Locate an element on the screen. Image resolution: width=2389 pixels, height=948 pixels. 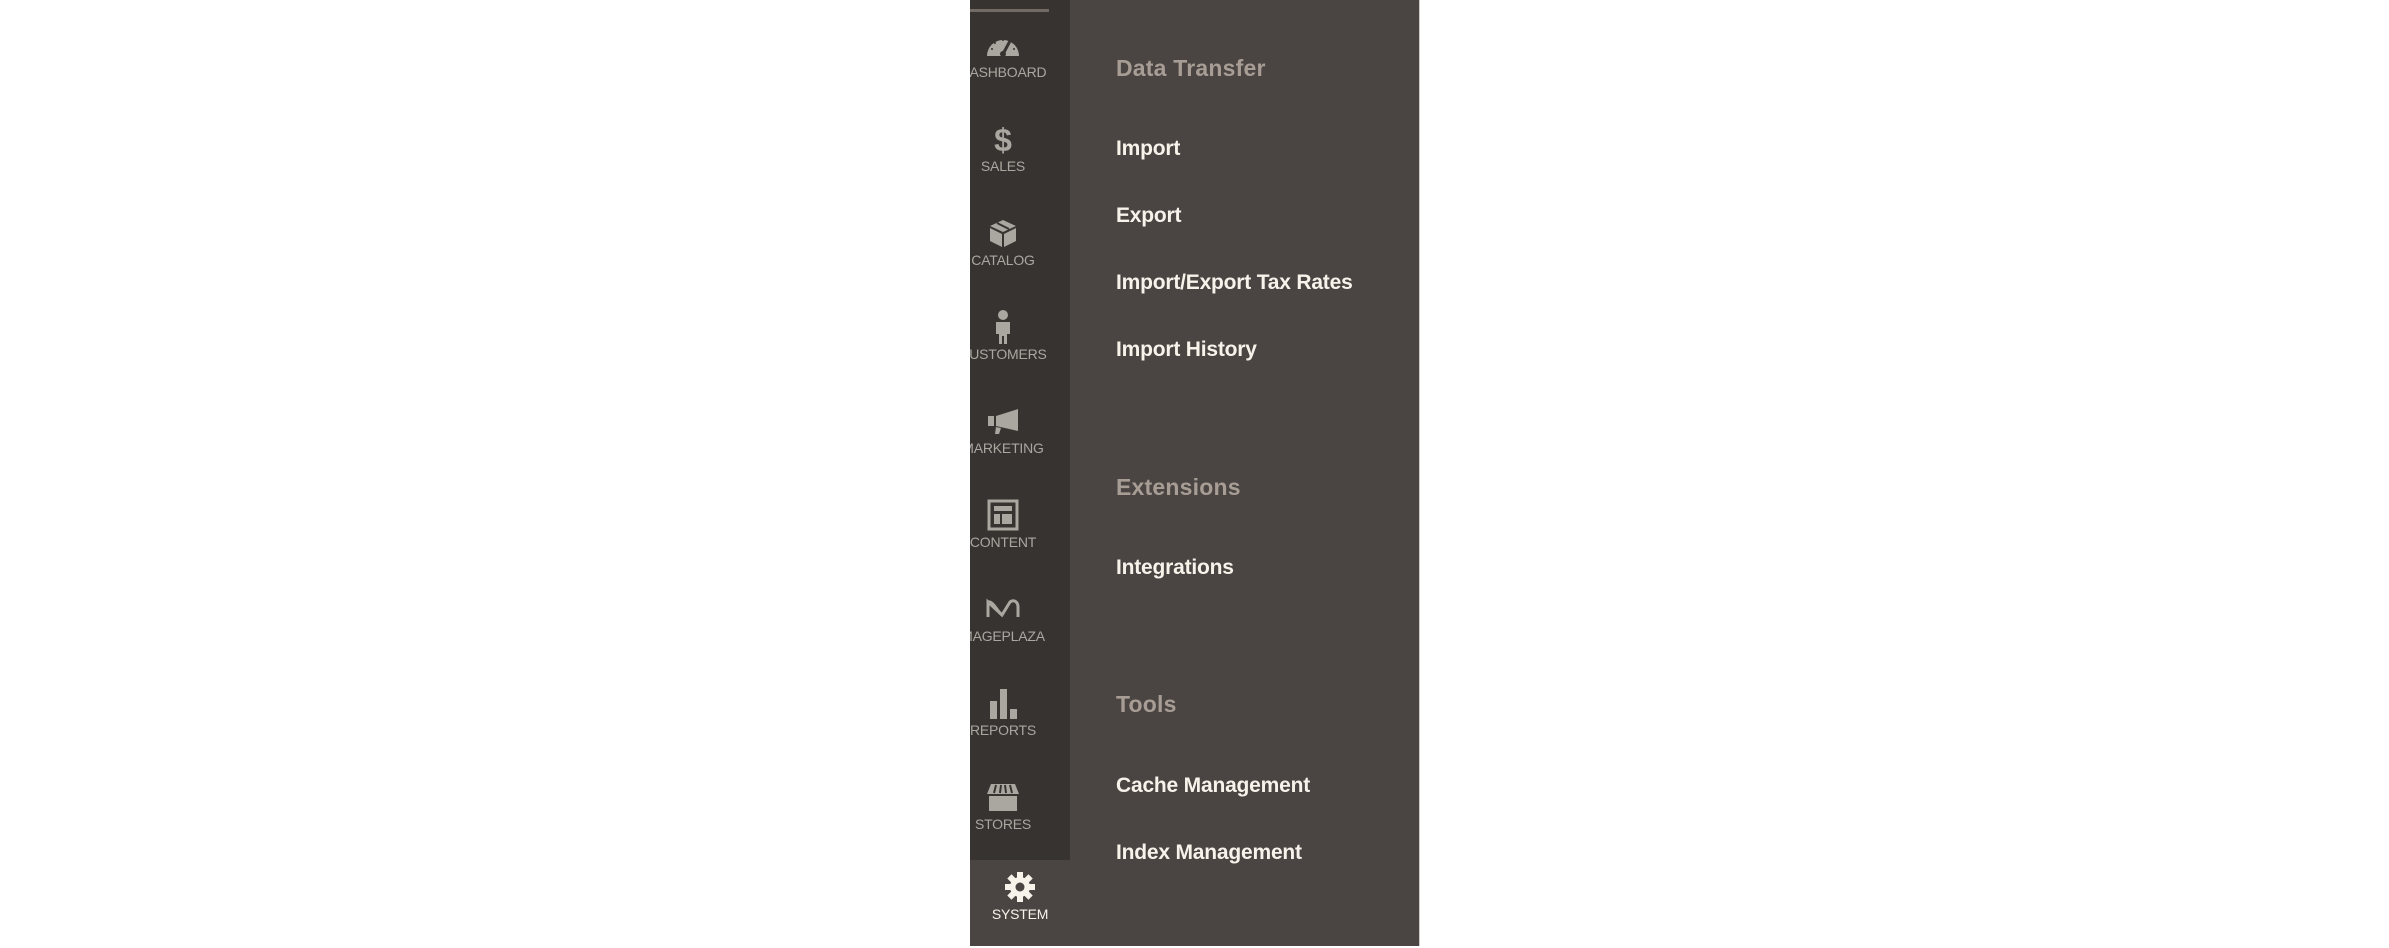
dollar-icon: $ is located at coordinates (1003, 139).